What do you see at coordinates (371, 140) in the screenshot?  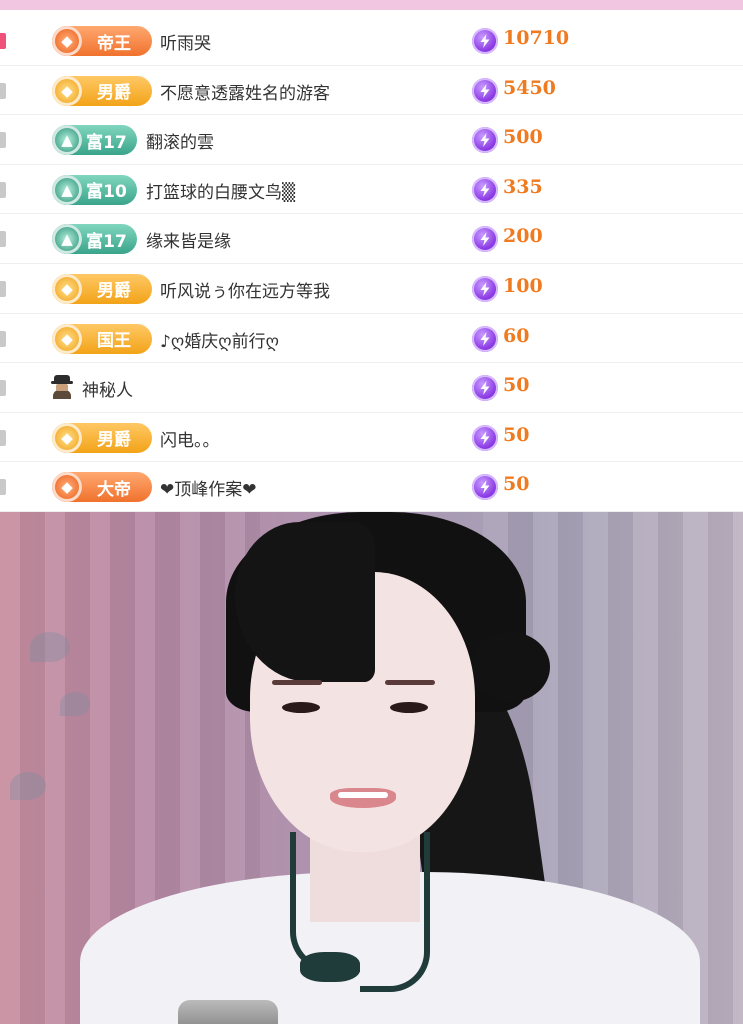 I see `ranking-row: ▲ 富17 翻滚的雲 500` at bounding box center [371, 140].